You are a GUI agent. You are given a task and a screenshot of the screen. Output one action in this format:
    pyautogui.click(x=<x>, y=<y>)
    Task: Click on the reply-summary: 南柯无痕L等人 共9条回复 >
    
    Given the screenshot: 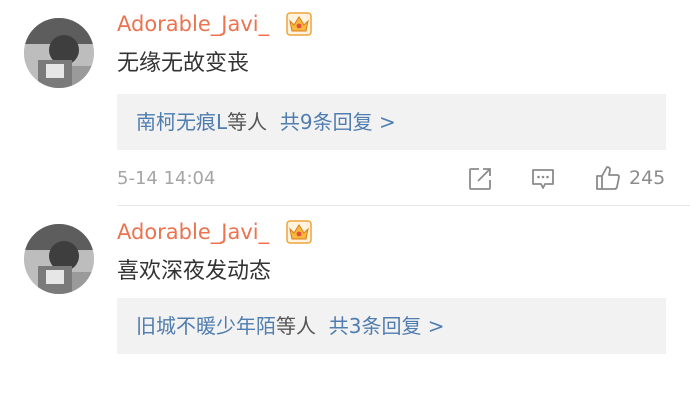 What is the action you would take?
    pyautogui.click(x=391, y=122)
    